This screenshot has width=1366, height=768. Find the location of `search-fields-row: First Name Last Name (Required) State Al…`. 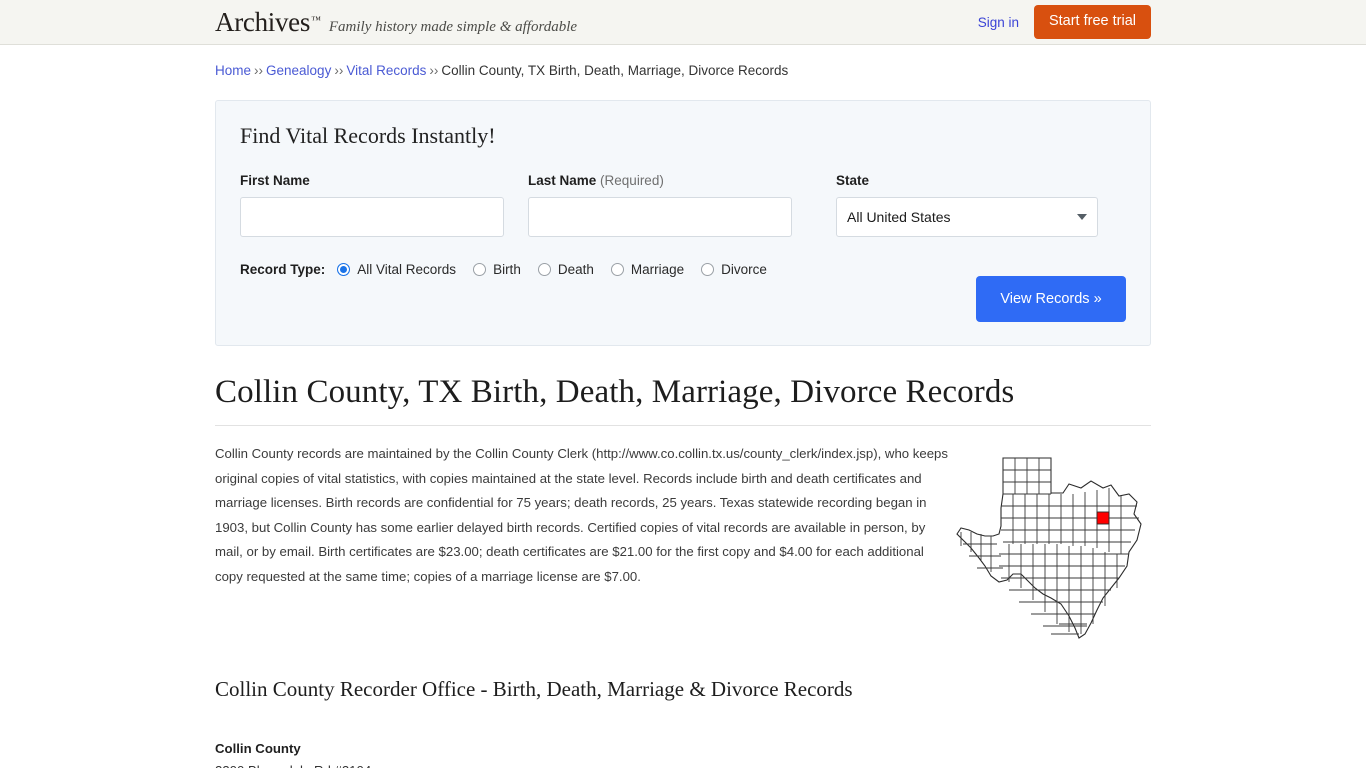

search-fields-row: First Name Last Name (Required) State Al… is located at coordinates (683, 205).